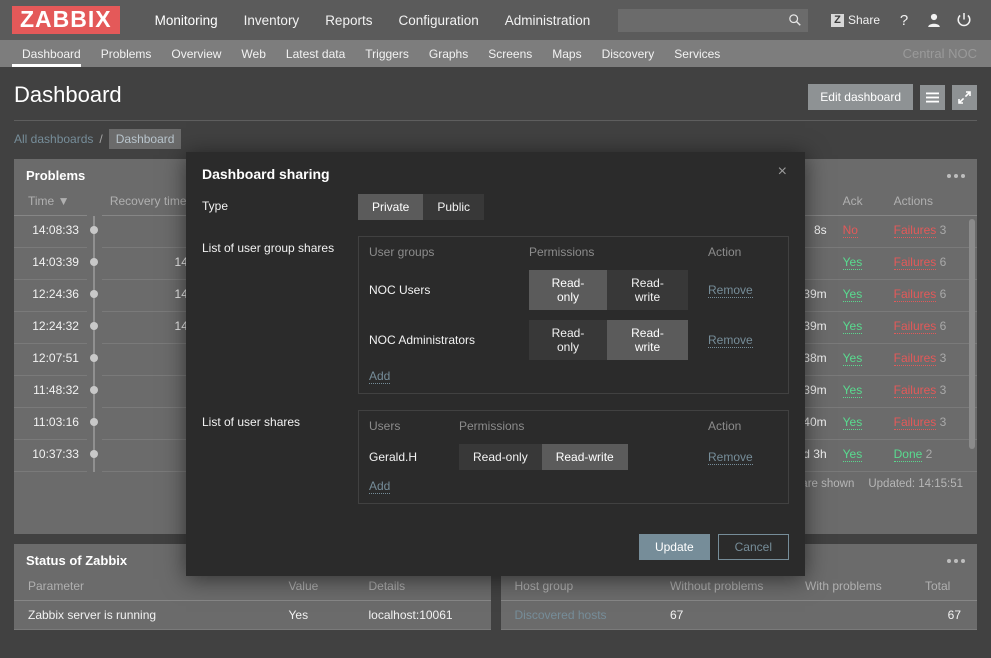 This screenshot has width=991, height=658. I want to click on type-control: Private Public, so click(573, 207).